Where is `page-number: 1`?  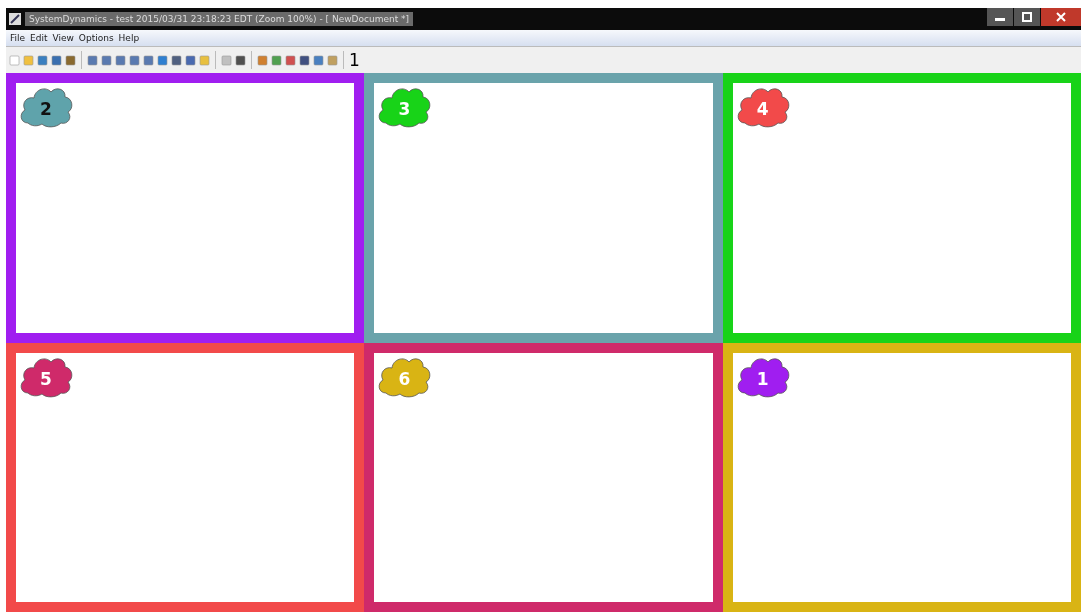
page-number: 1 is located at coordinates (354, 60).